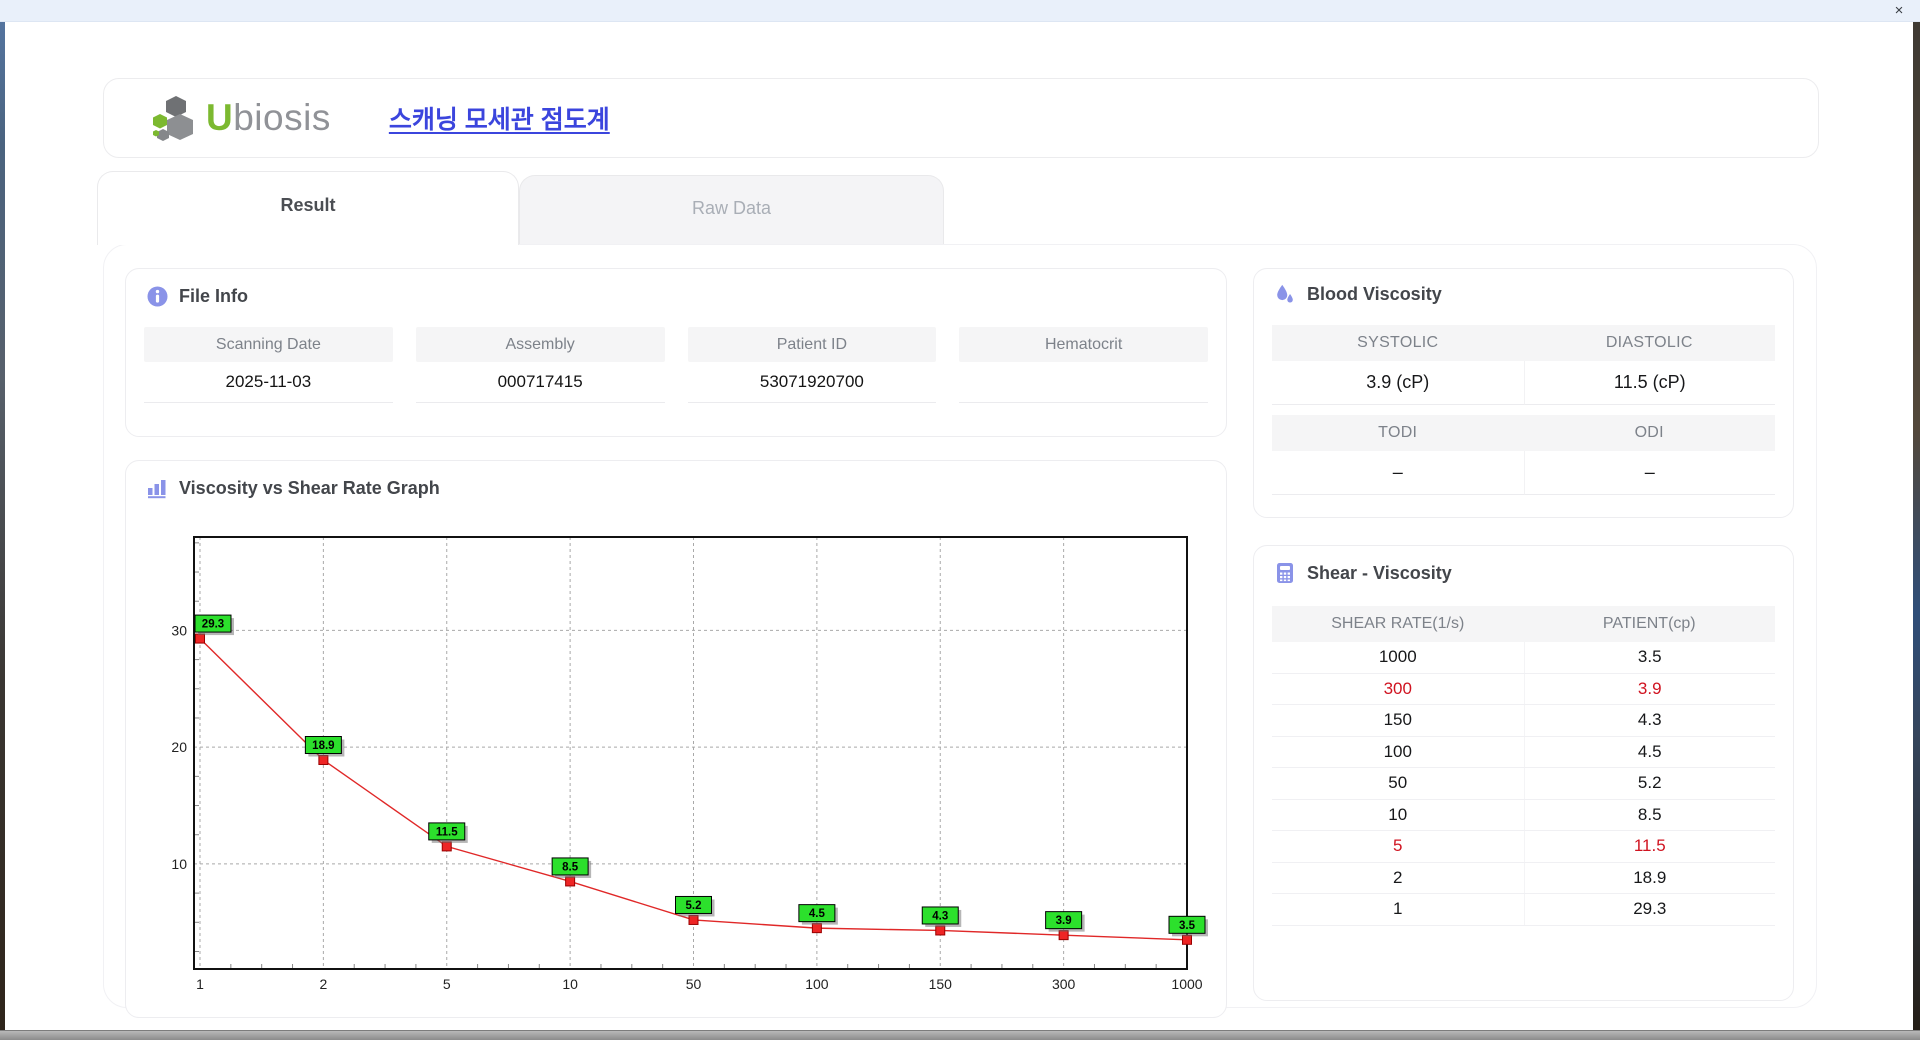 The image size is (1920, 1040). What do you see at coordinates (960, 11) in the screenshot?
I see `window-titlebar: ×` at bounding box center [960, 11].